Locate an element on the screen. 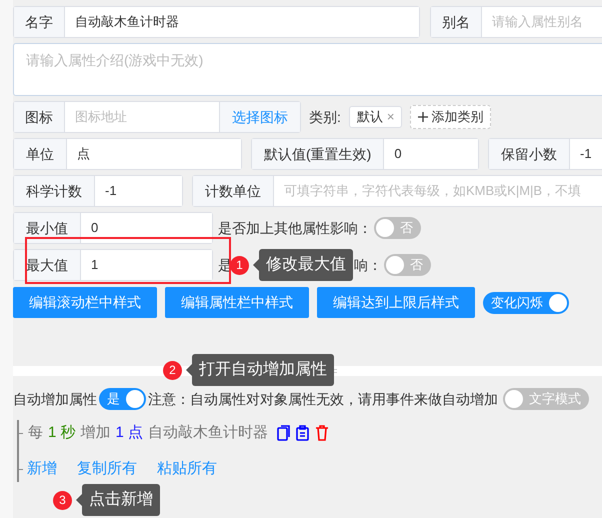  field-label: 保留小数 is located at coordinates (529, 154).